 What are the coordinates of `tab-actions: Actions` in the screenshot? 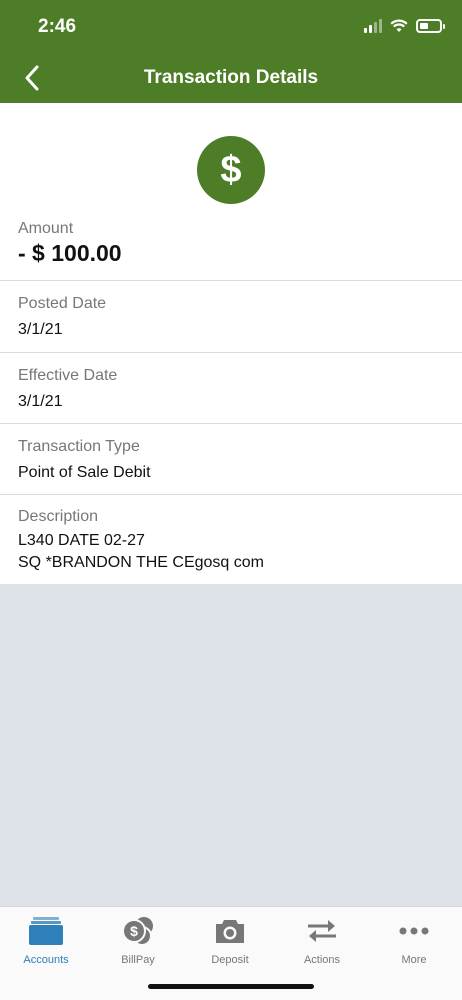 It's located at (322, 945).